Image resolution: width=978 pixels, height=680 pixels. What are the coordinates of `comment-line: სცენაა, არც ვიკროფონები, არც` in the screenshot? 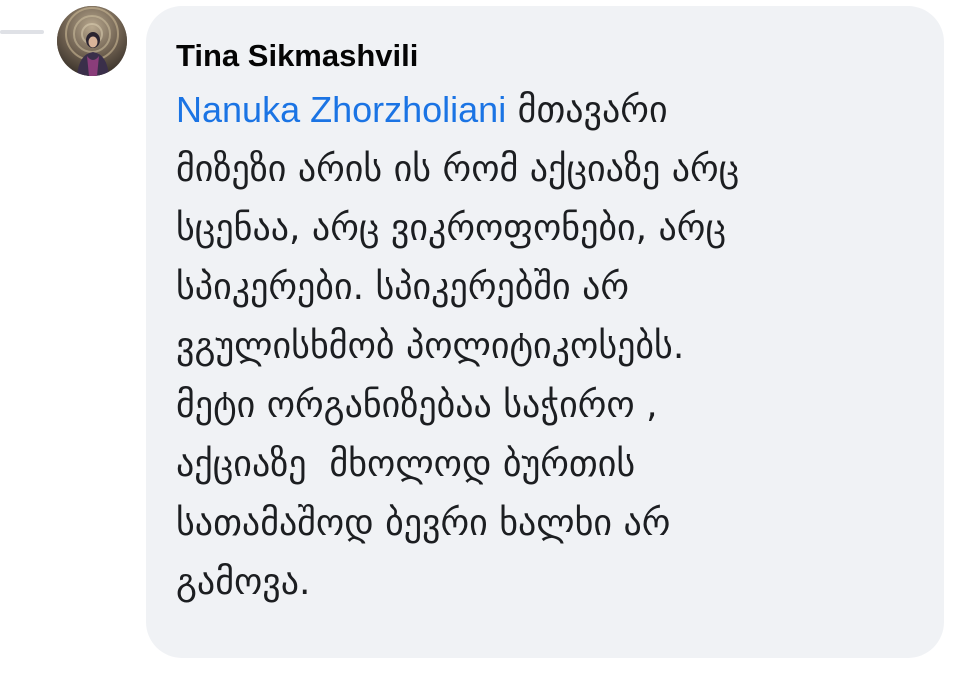 It's located at (451, 228).